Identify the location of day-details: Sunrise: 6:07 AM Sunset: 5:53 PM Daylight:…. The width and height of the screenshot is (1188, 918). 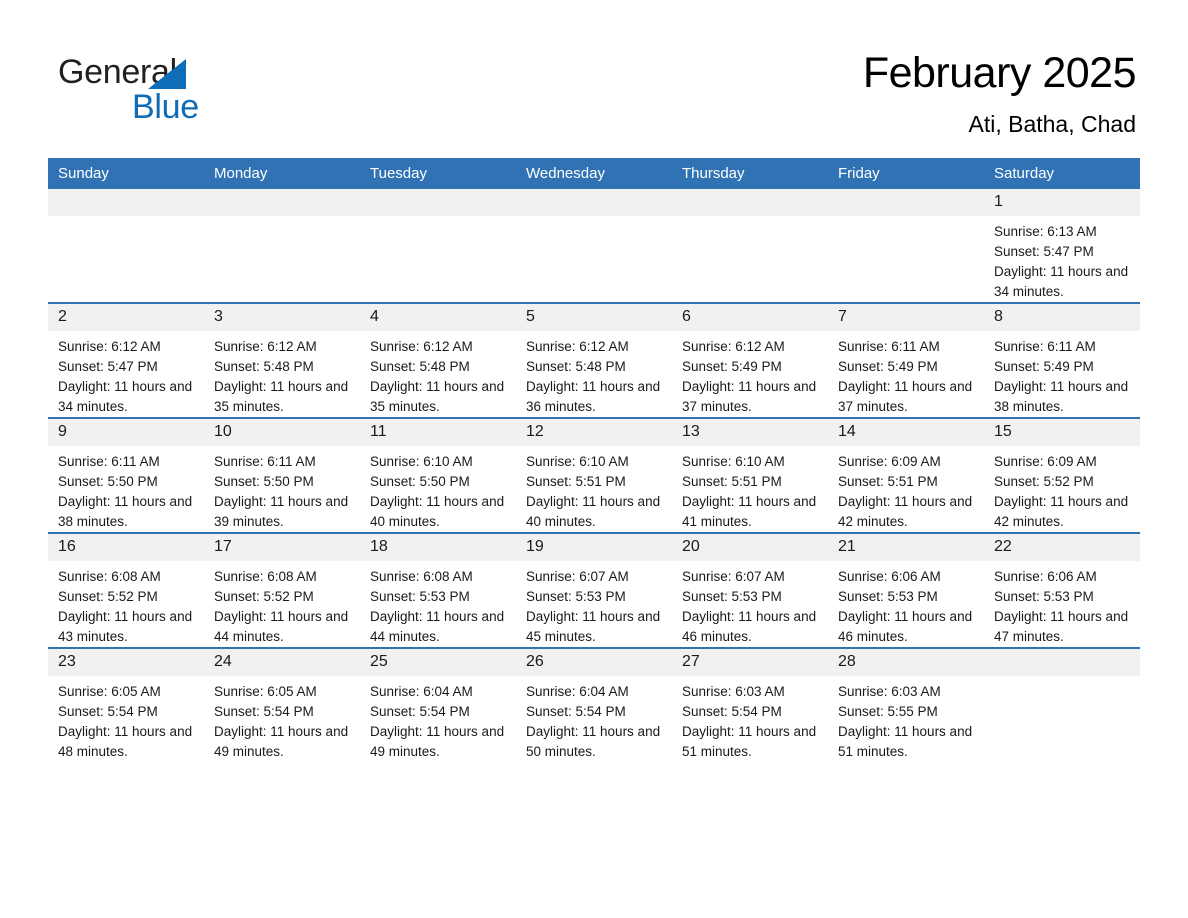
(750, 604).